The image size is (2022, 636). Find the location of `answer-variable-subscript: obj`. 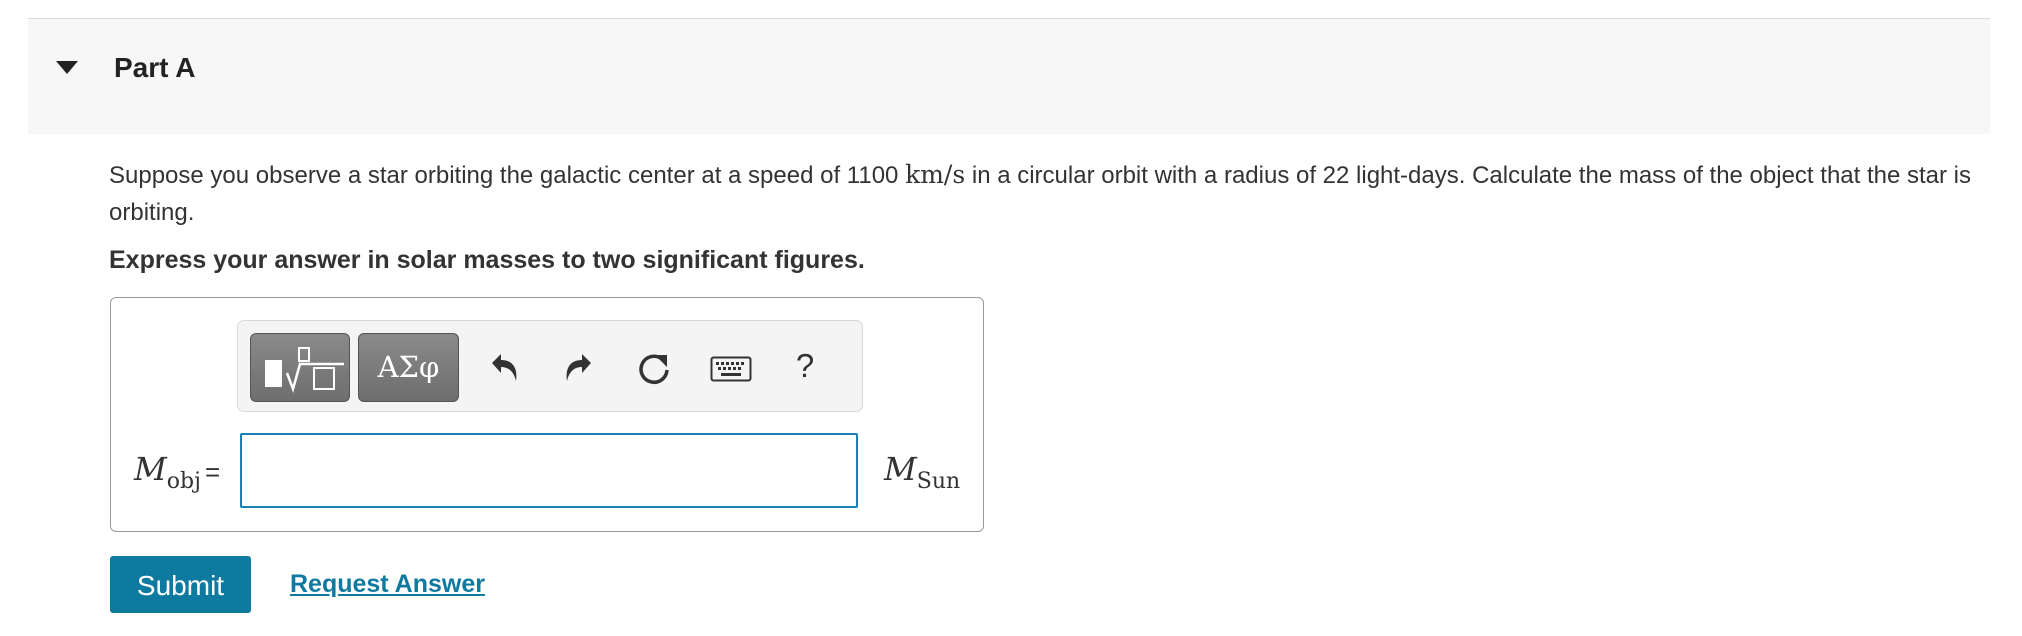

answer-variable-subscript: obj is located at coordinates (183, 481).